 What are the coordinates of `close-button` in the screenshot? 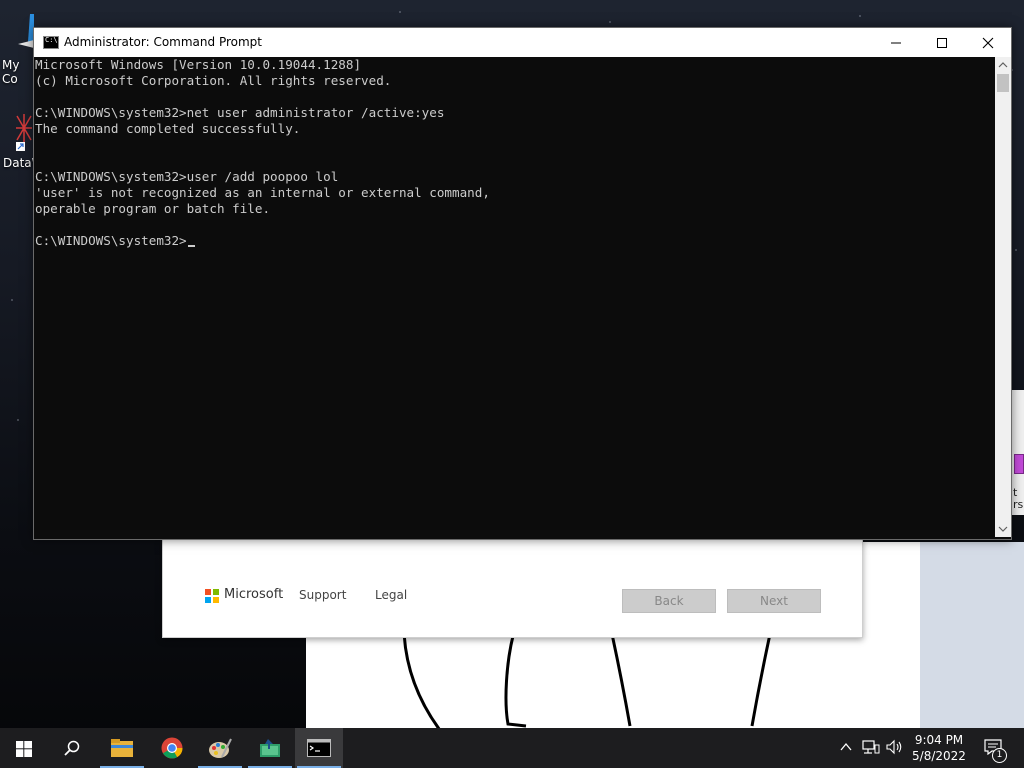 It's located at (988, 42).